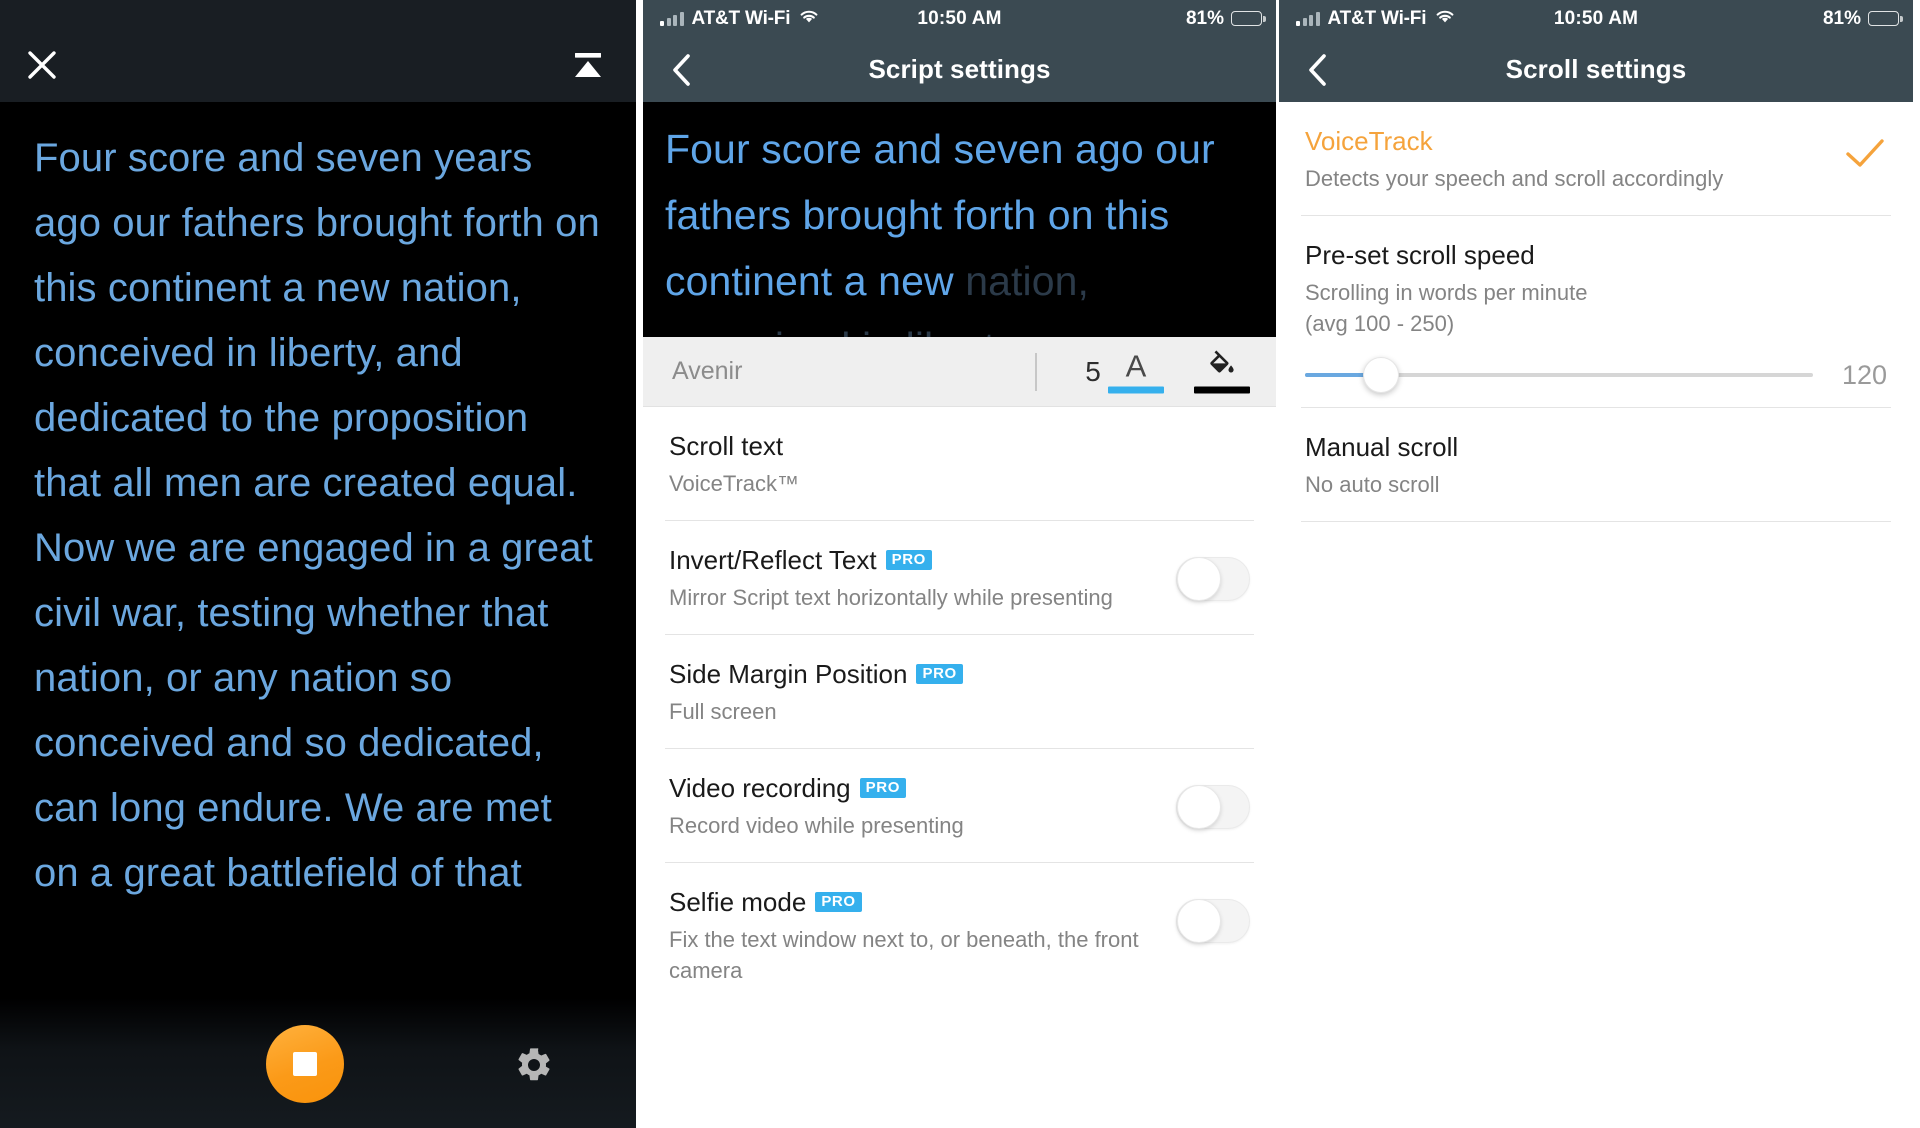 Image resolution: width=1920 pixels, height=1128 pixels. Describe the element at coordinates (1596, 521) in the screenshot. I see `row-divider` at that location.